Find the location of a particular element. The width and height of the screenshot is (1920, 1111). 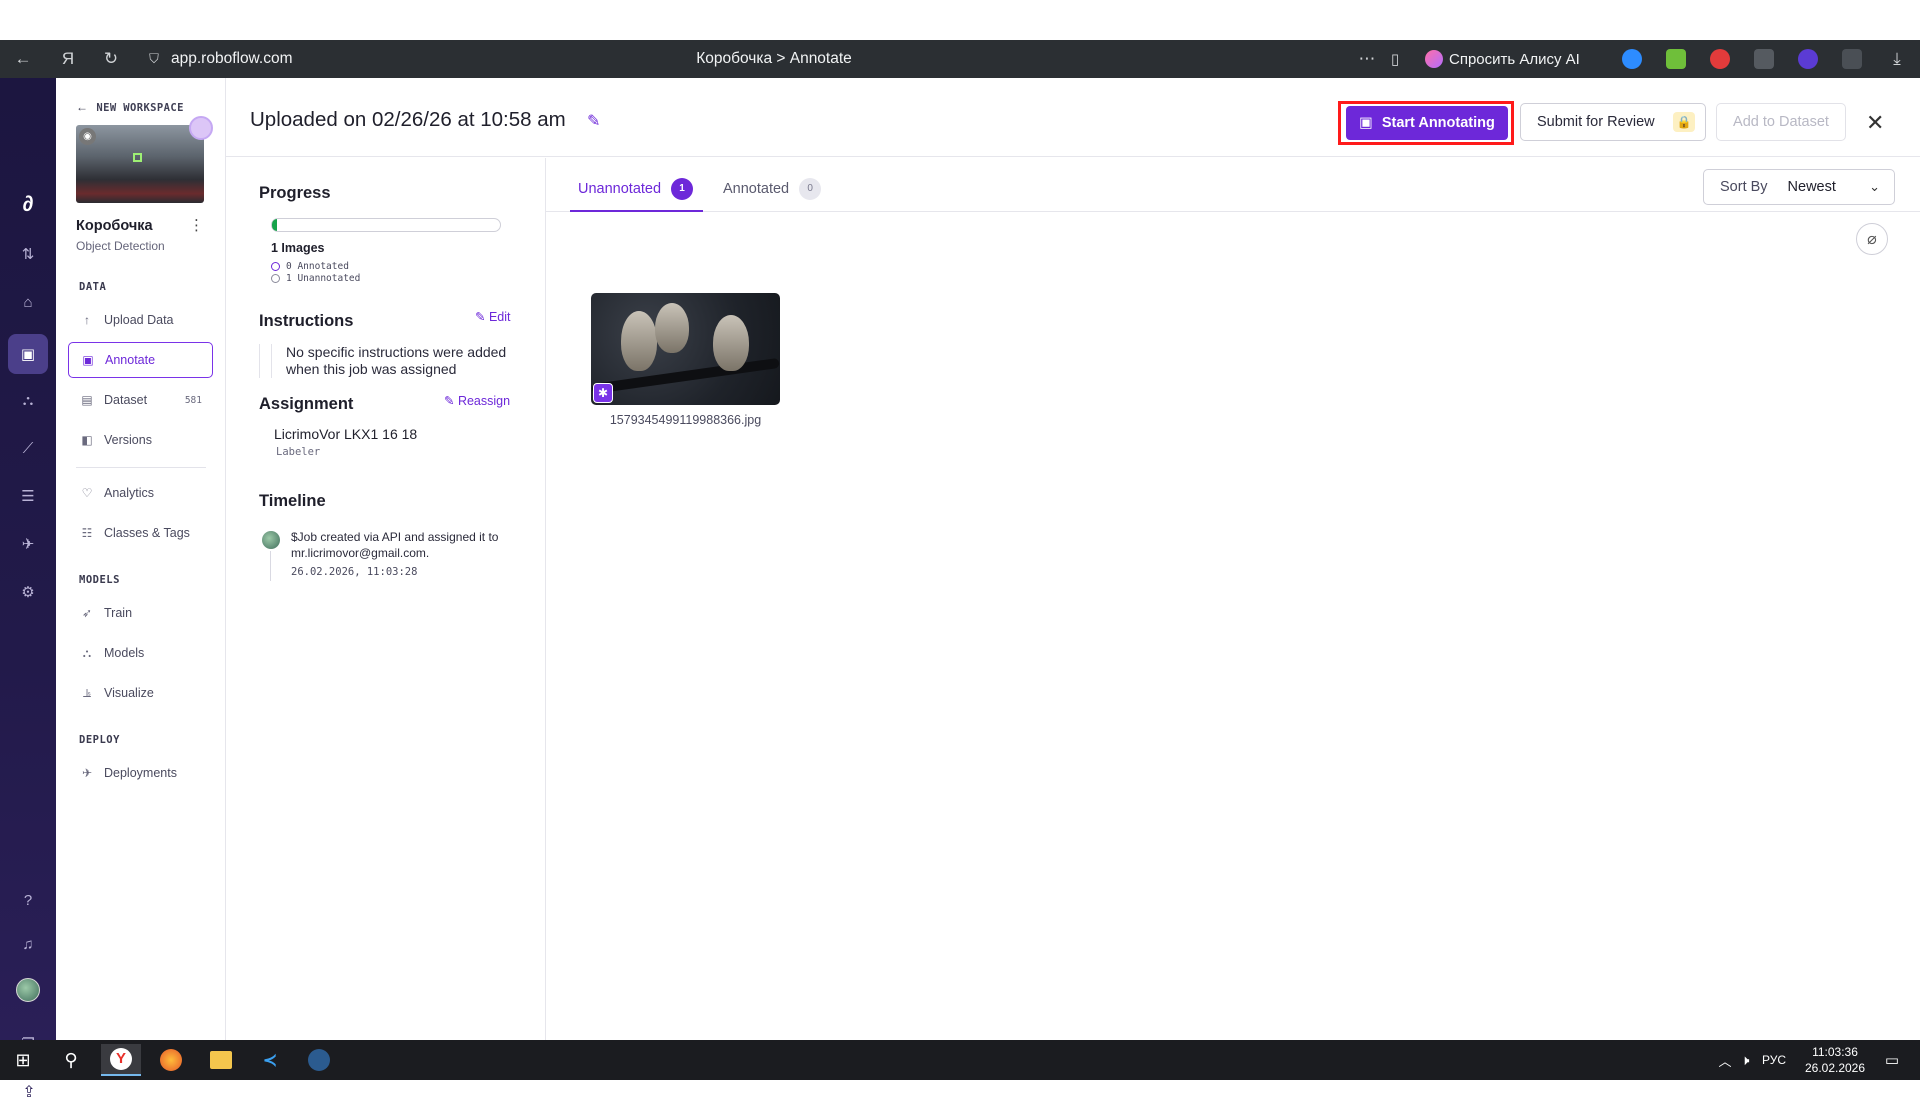

edit-icon: ✎ is located at coordinates (451, 401).